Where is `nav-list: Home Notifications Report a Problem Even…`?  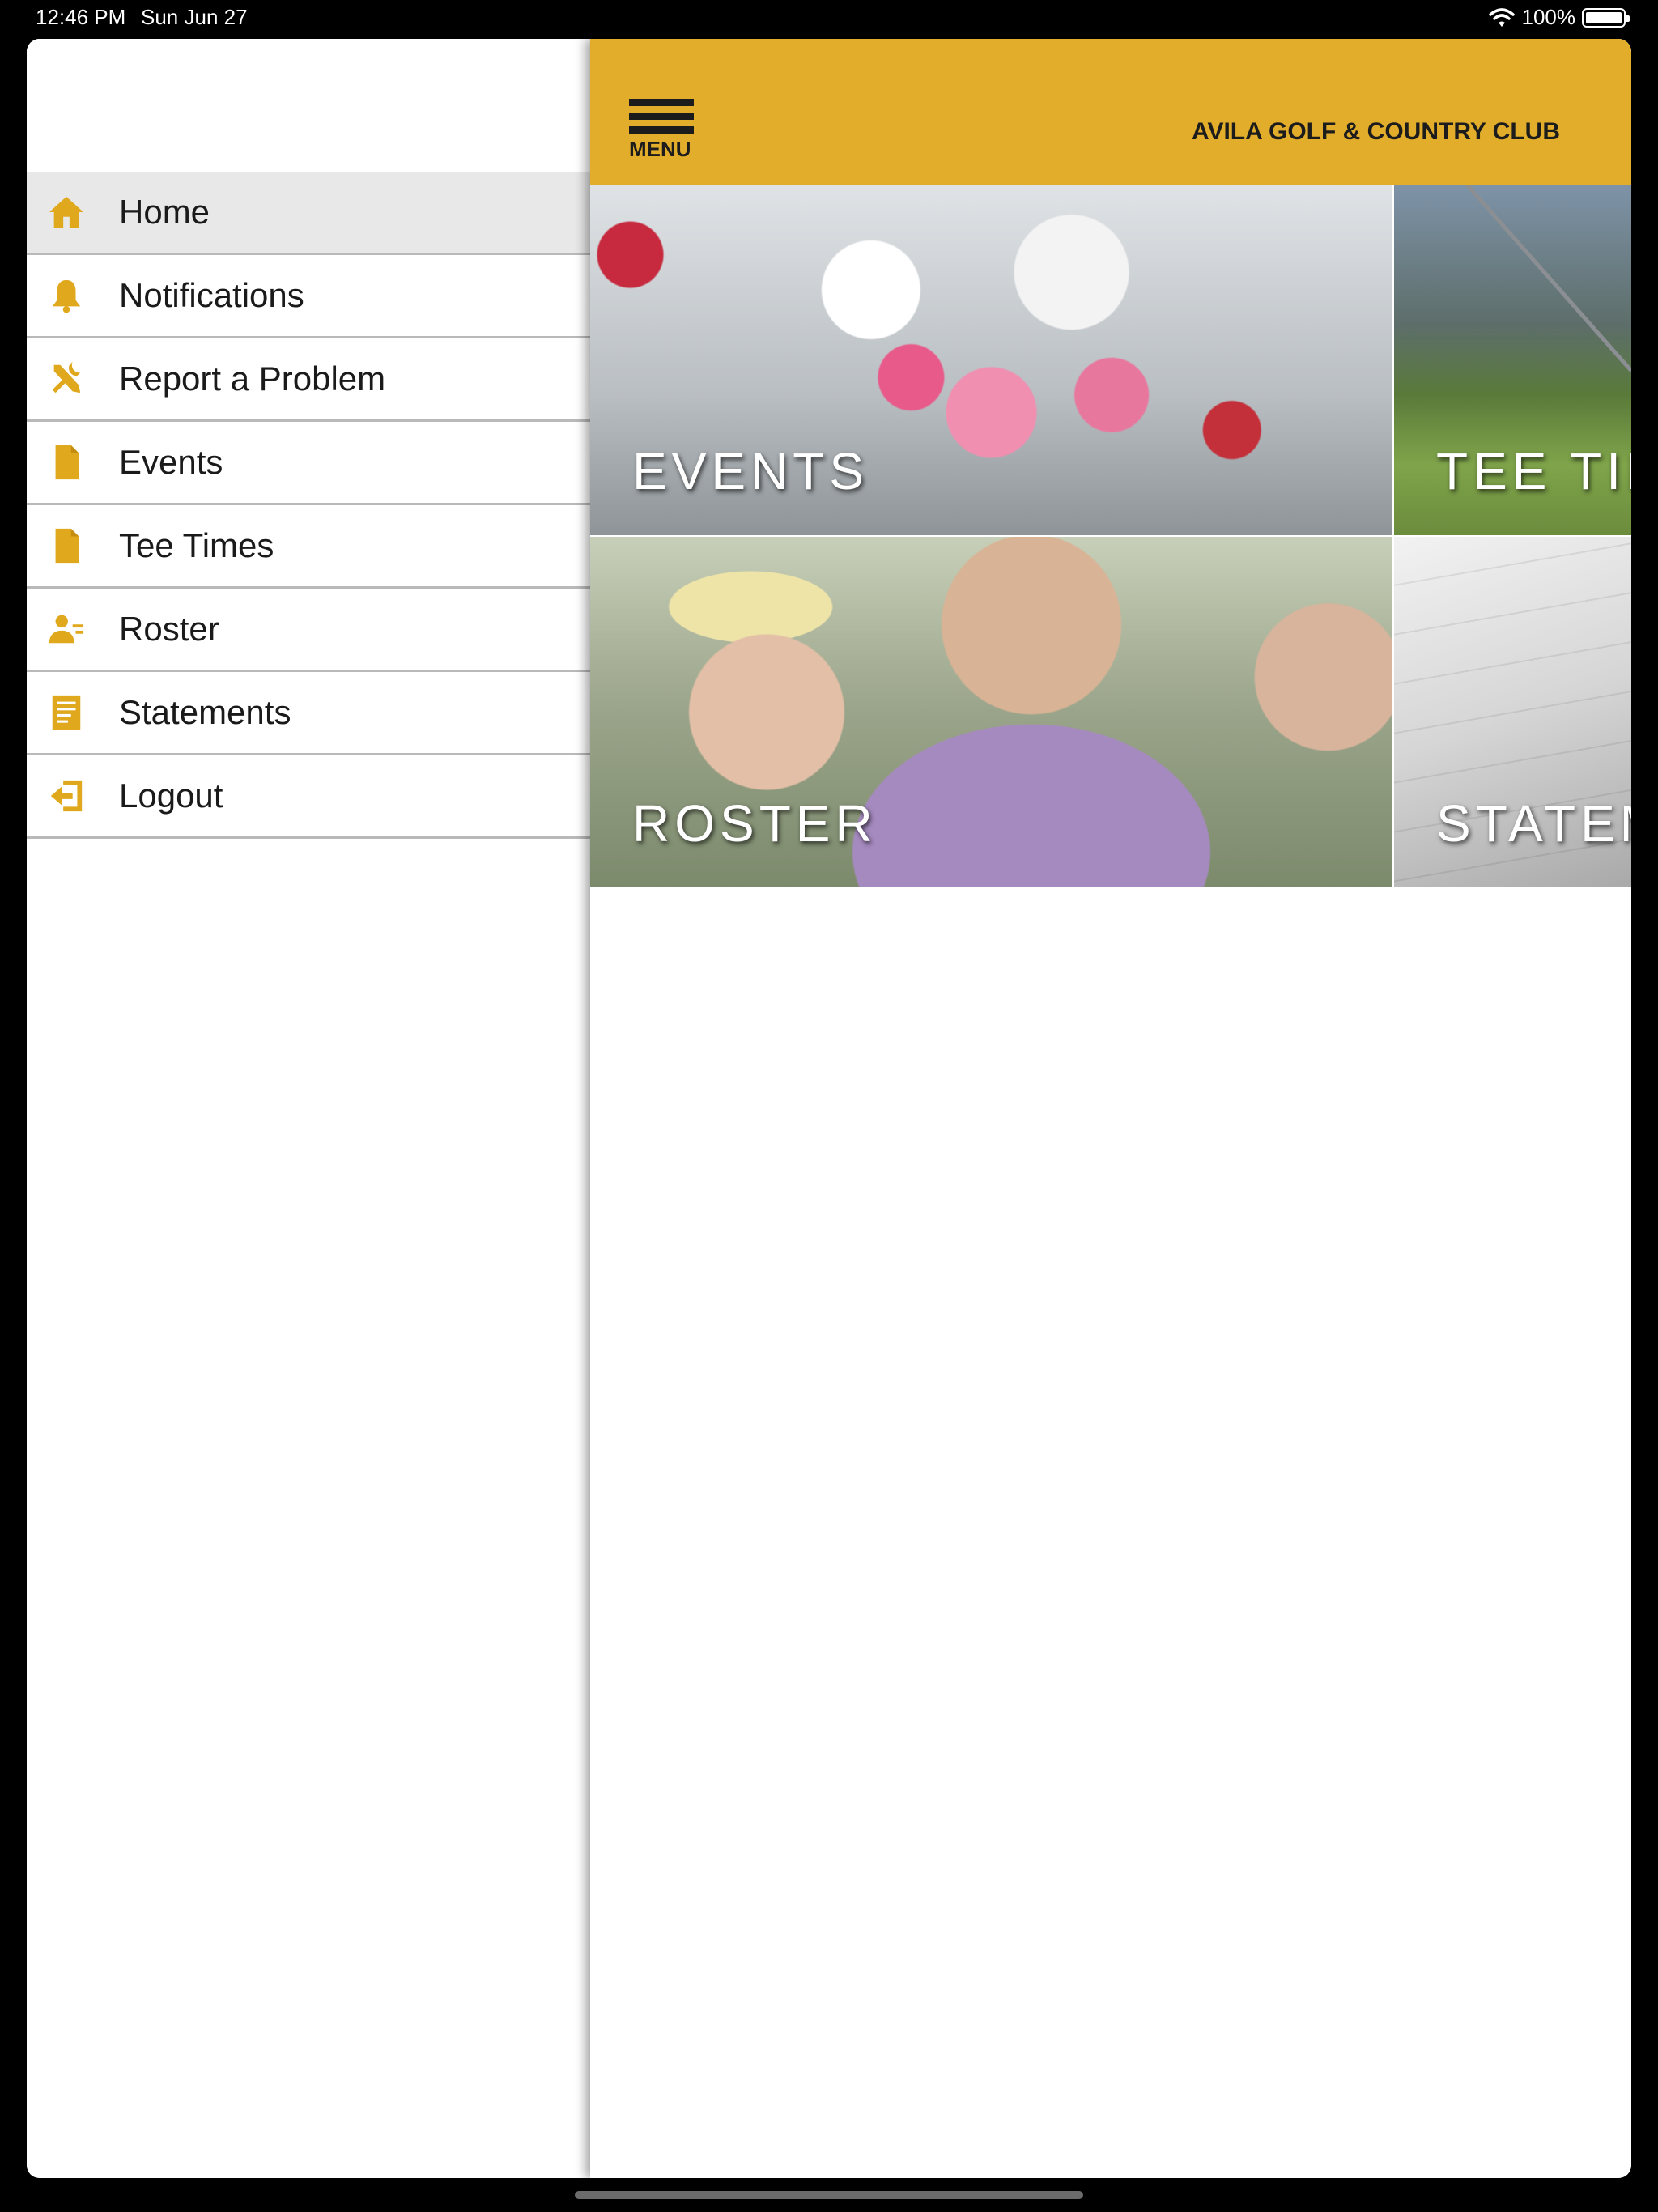
nav-list: Home Notifications Report a Problem Even… is located at coordinates (308, 506).